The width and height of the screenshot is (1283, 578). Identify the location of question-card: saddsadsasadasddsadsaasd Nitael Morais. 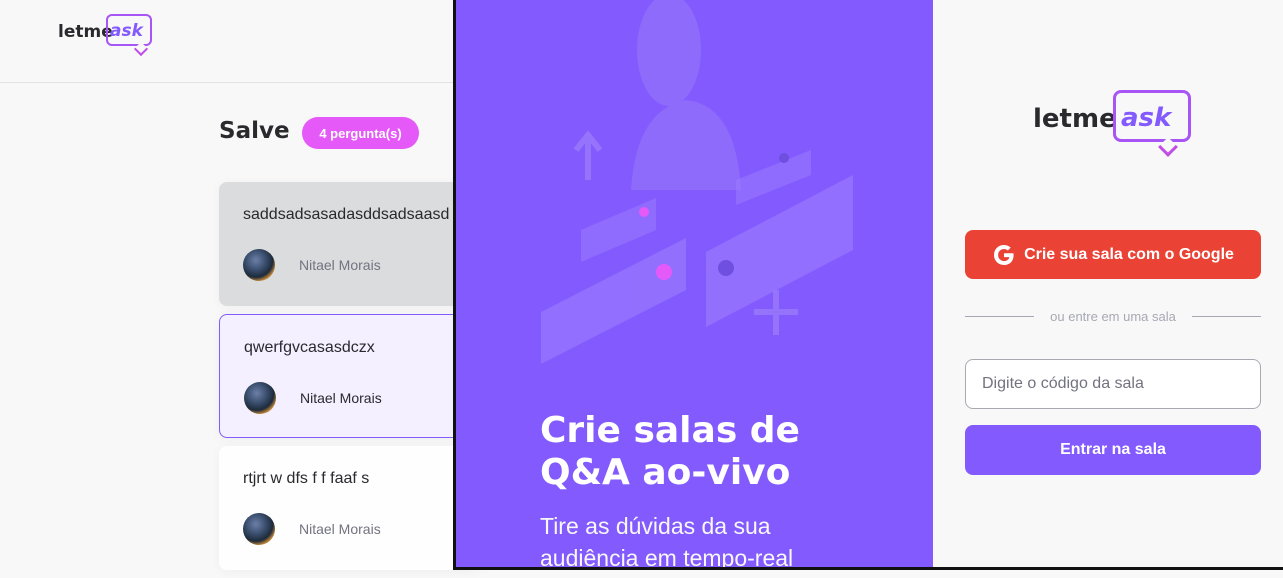
(349, 244).